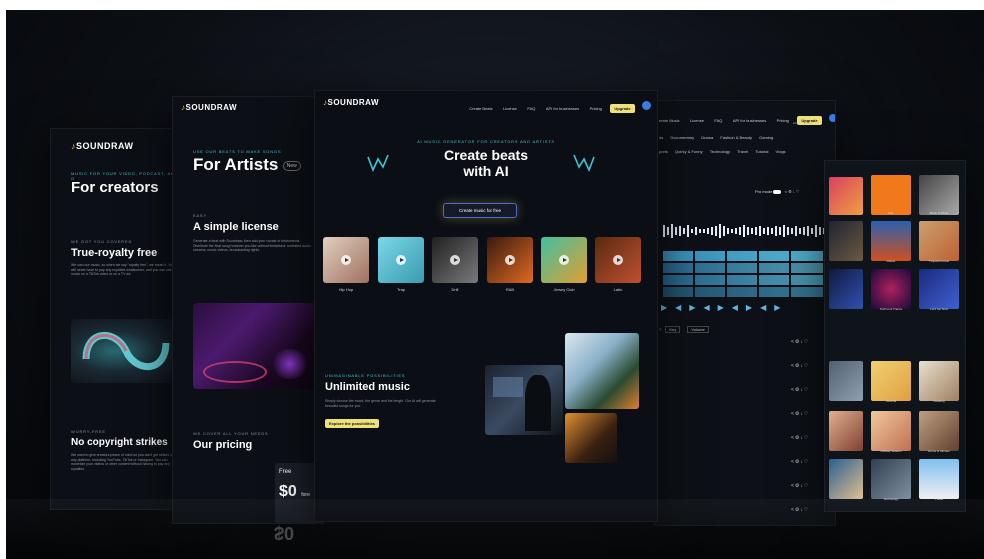 Image resolution: width=984 pixels, height=559 pixels. I want to click on genre-card-hiphop, so click(346, 260).